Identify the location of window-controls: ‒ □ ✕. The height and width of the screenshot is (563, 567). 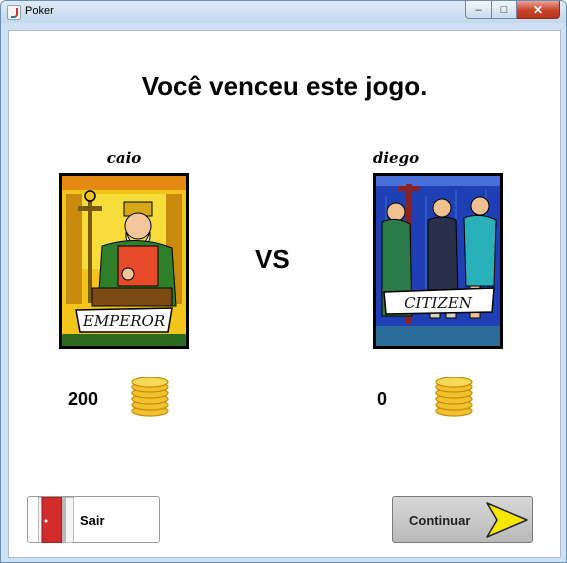
(512, 10).